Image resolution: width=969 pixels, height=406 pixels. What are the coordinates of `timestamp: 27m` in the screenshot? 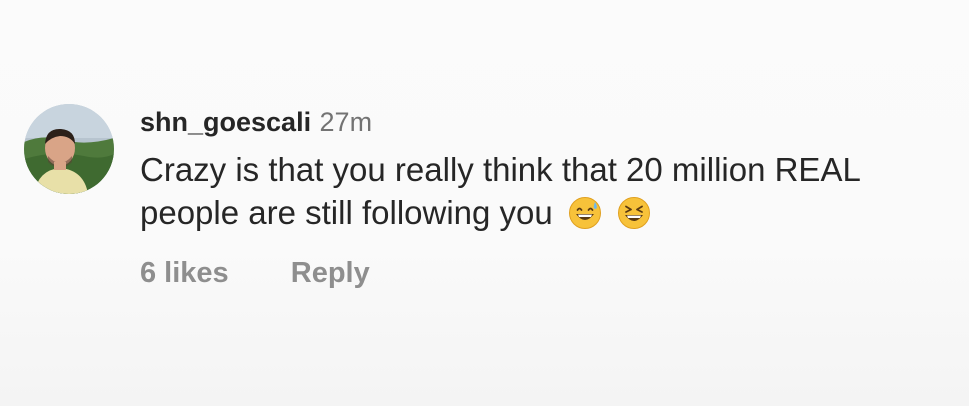 It's located at (346, 122).